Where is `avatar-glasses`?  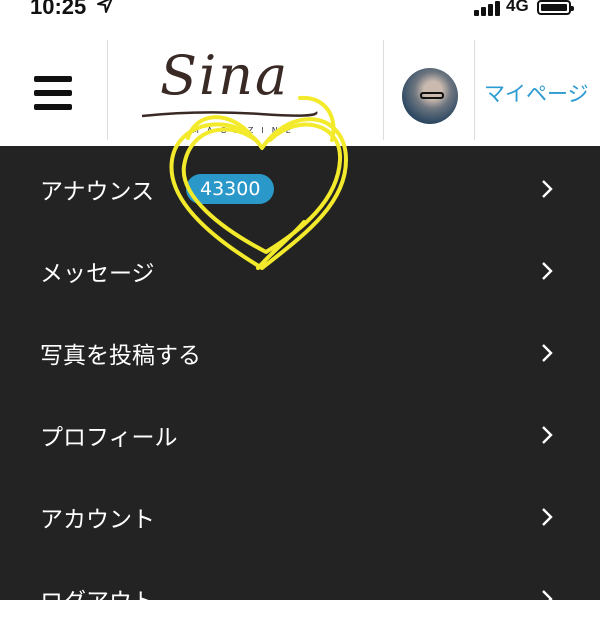
avatar-glasses is located at coordinates (432, 95).